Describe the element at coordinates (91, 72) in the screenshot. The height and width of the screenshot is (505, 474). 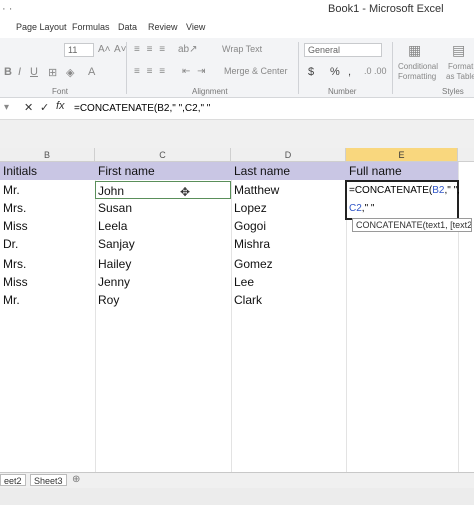
I see `font-color-icon: A` at that location.